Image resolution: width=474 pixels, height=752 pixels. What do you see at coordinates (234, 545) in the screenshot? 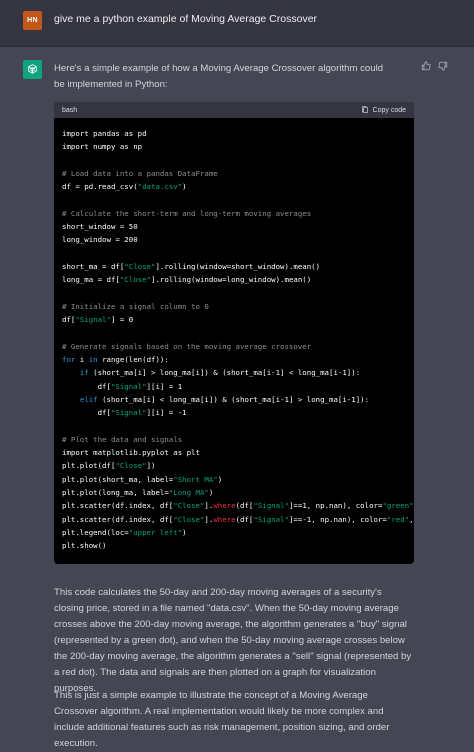
I see `code-line: plt.show()` at bounding box center [234, 545].